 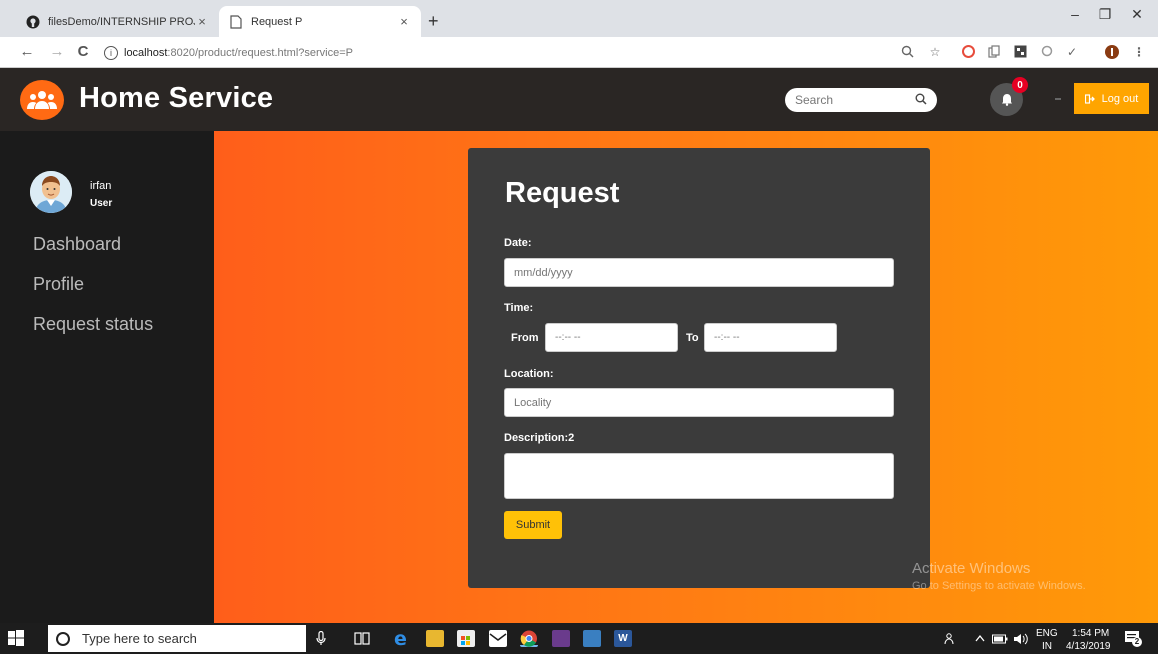 I want to click on battery-icon, so click(x=1000, y=639).